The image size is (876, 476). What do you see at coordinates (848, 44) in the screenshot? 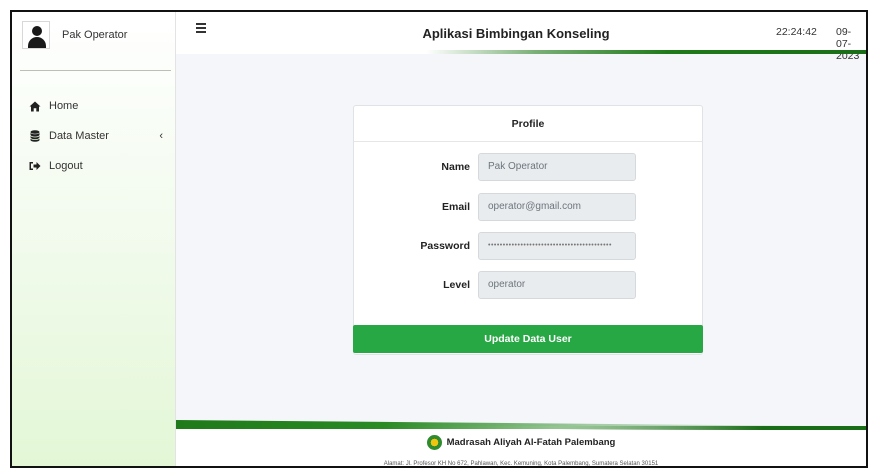
I see `clock-date: 09-07-2023` at bounding box center [848, 44].